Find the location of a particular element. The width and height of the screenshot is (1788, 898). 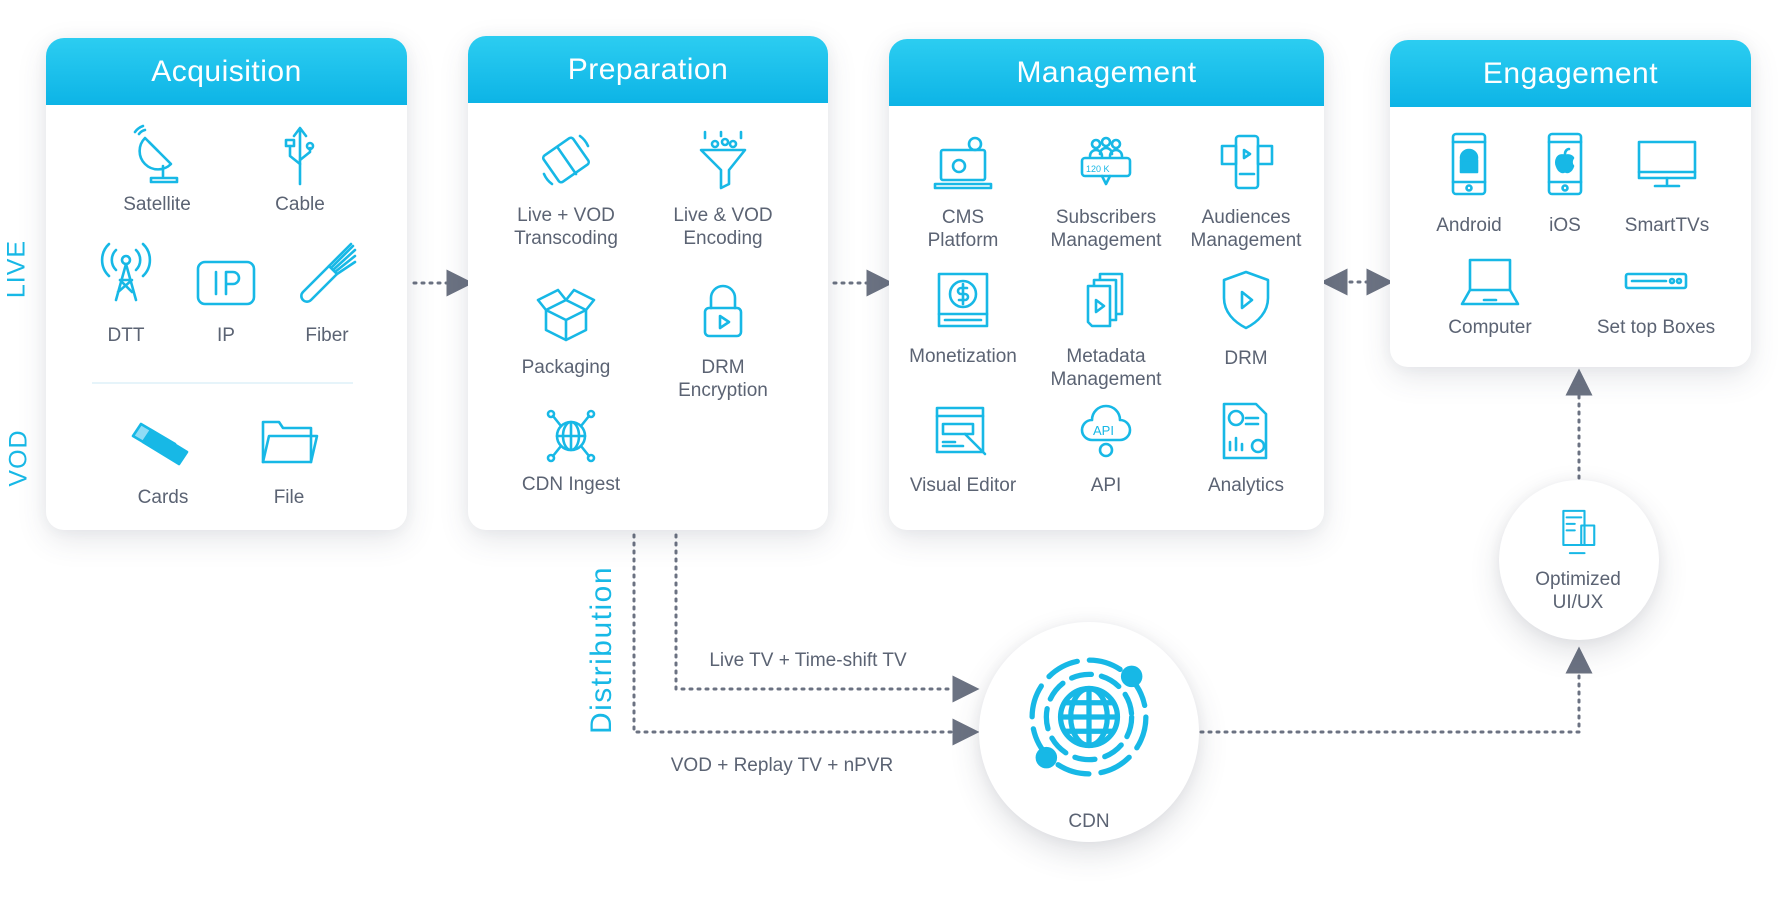

shield-play-icon is located at coordinates (1246, 300).